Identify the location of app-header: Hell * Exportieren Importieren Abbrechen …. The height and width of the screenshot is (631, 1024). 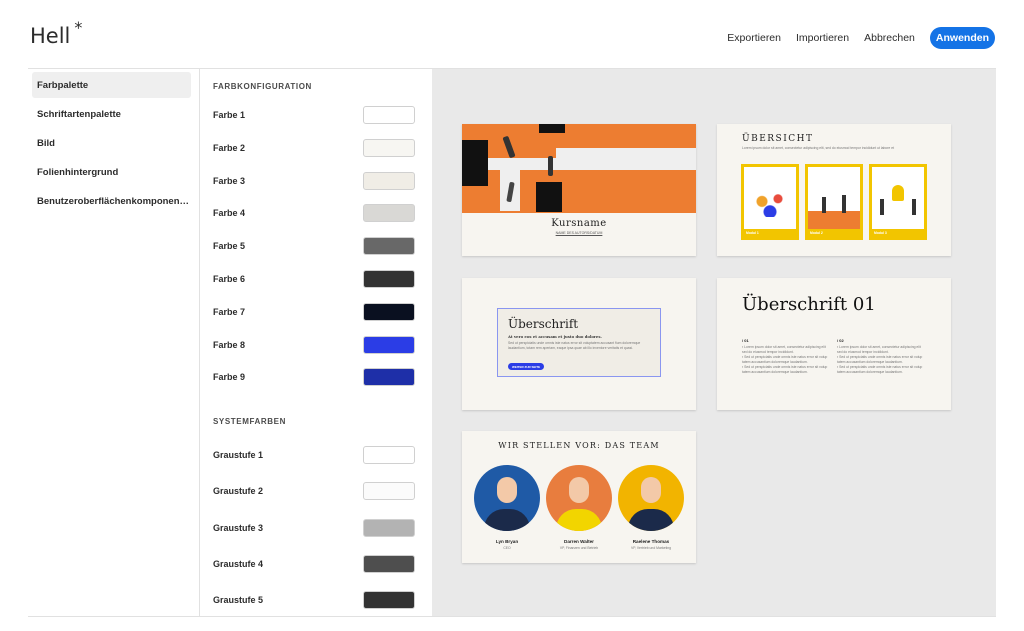
(512, 34).